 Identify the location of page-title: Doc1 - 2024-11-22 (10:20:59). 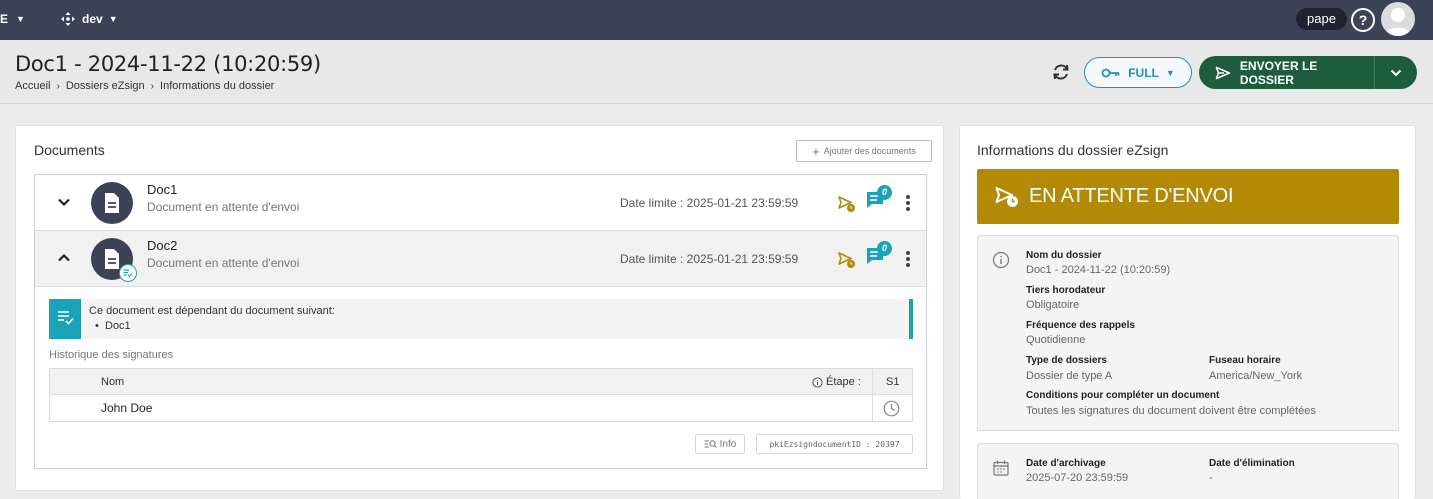
(168, 64).